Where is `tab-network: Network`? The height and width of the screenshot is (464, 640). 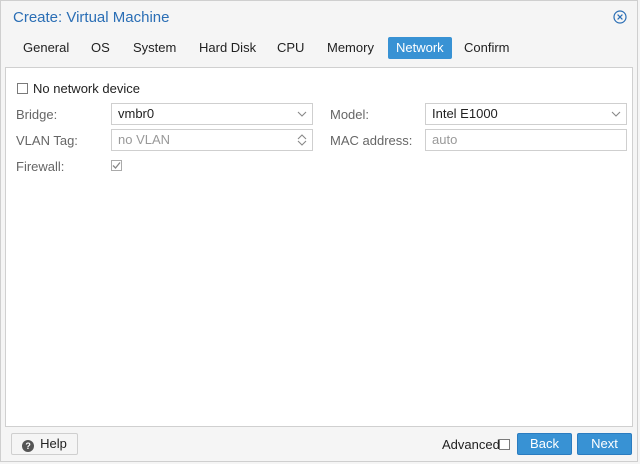 tab-network: Network is located at coordinates (420, 48).